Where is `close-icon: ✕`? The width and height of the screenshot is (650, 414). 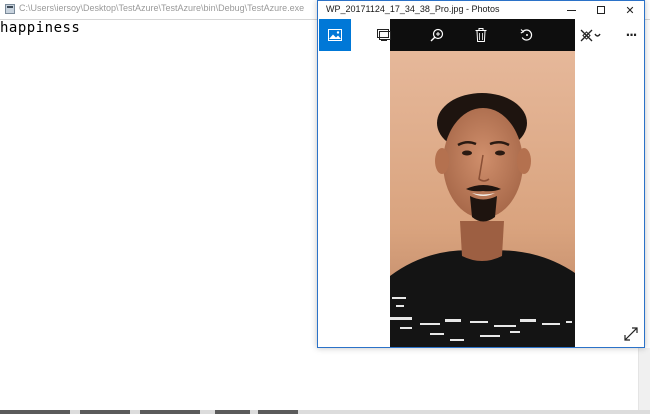
close-icon: ✕ is located at coordinates (630, 10).